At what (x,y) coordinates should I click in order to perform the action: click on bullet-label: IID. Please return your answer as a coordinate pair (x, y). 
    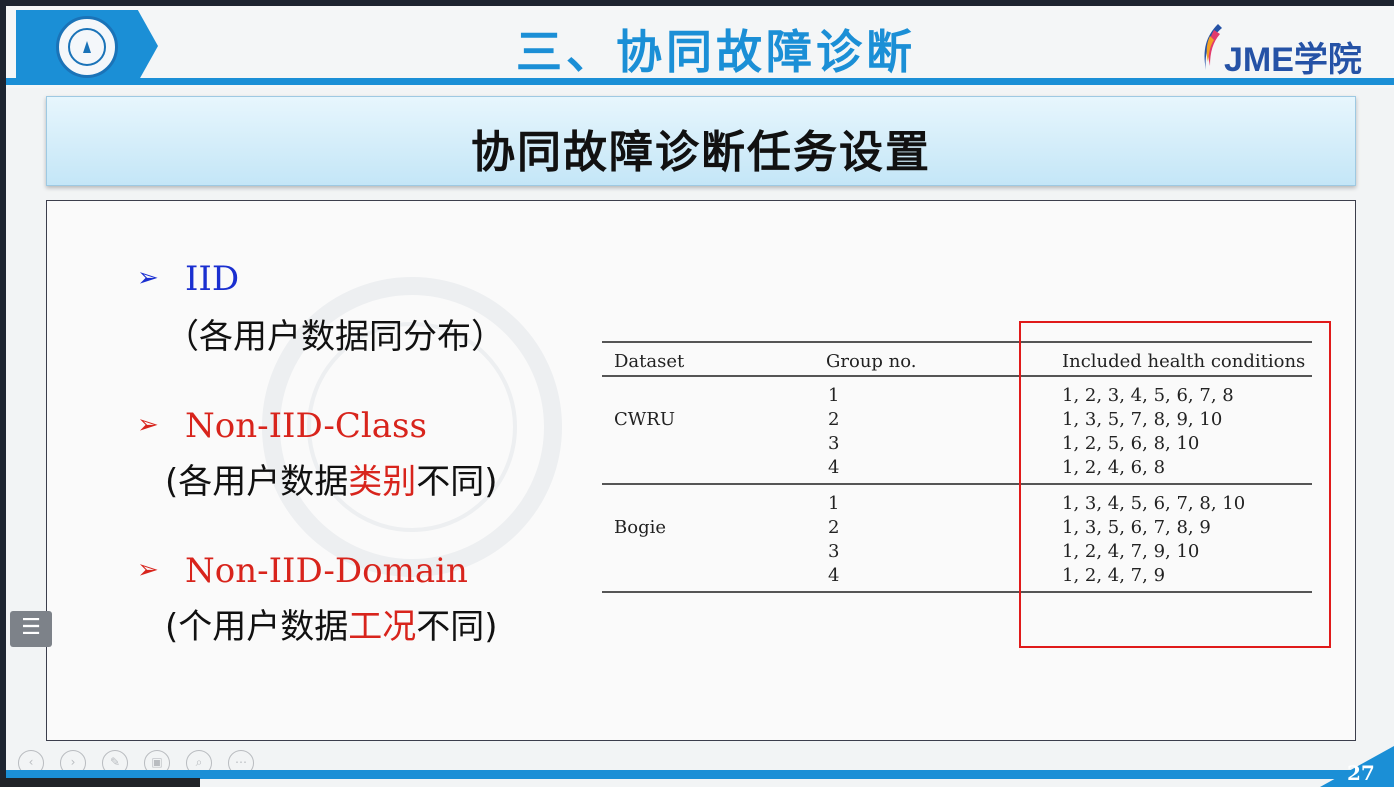
    Looking at the image, I should click on (212, 279).